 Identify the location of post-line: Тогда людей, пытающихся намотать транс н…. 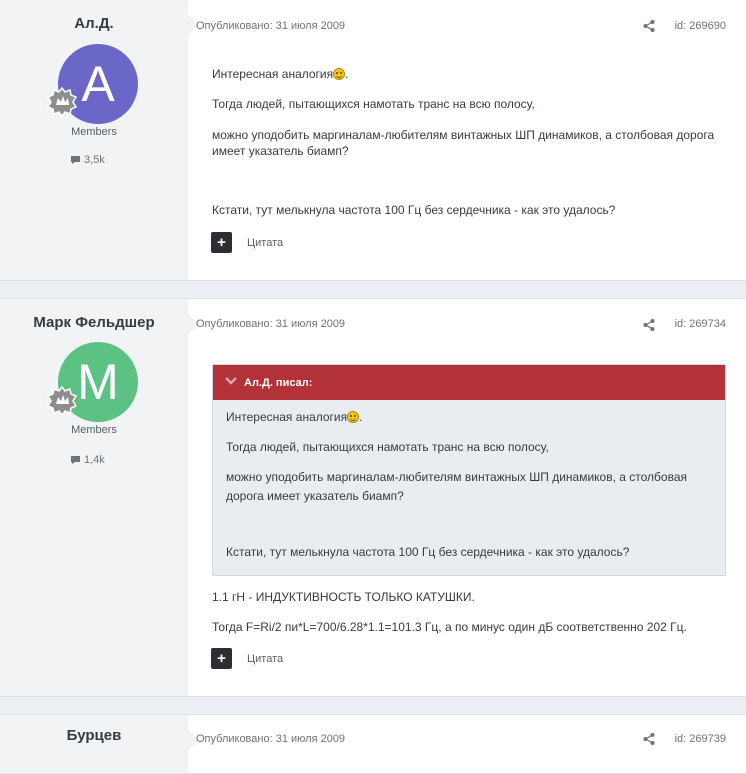
(373, 104).